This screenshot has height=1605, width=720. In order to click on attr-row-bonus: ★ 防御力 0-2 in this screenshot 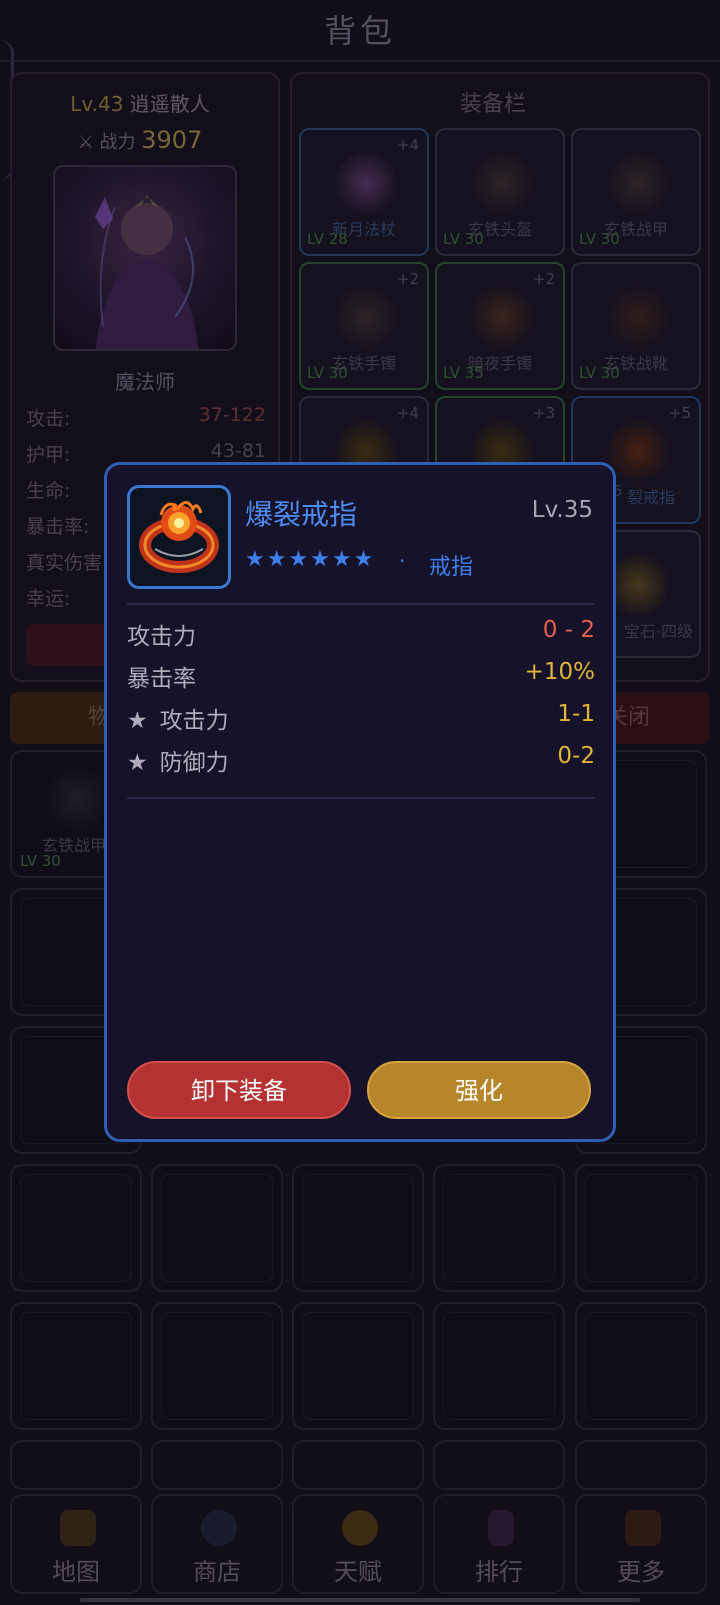, I will do `click(361, 760)`.